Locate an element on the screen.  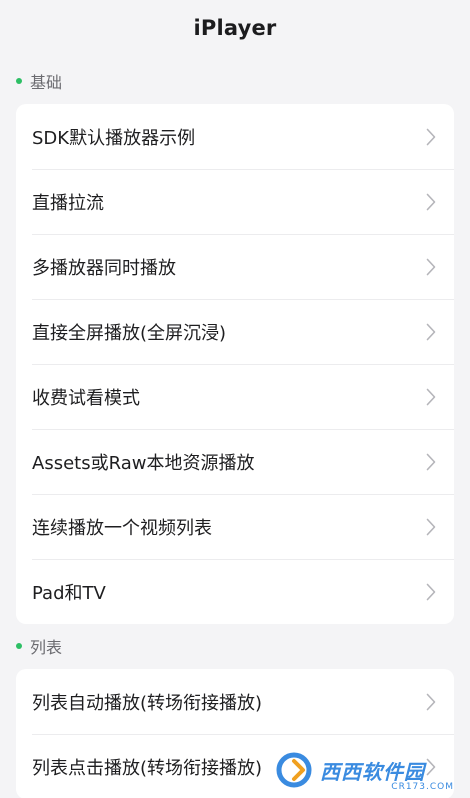
list-item-label: 连续播放一个视频列表 is located at coordinates (122, 528).